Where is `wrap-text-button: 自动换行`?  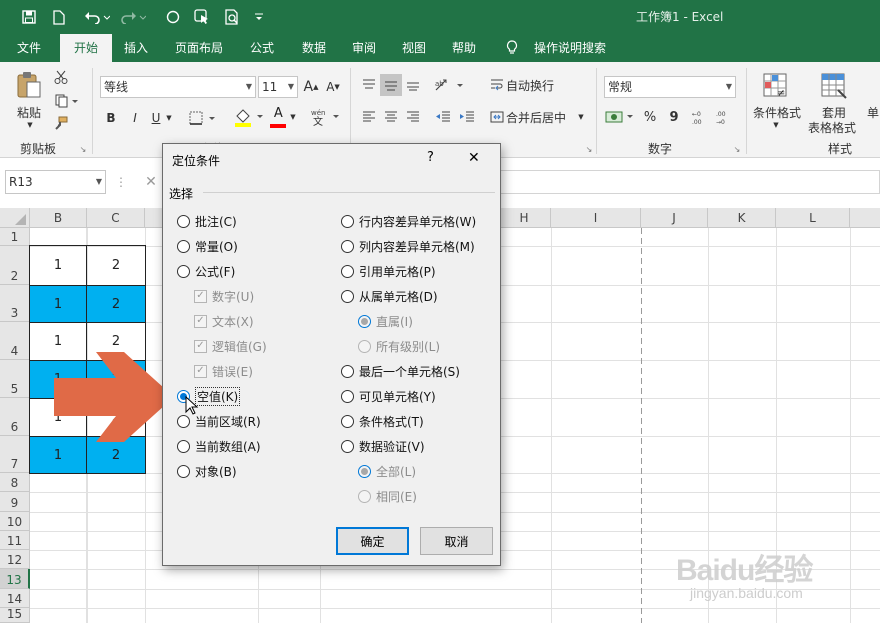 wrap-text-button: 自动换行 is located at coordinates (534, 85).